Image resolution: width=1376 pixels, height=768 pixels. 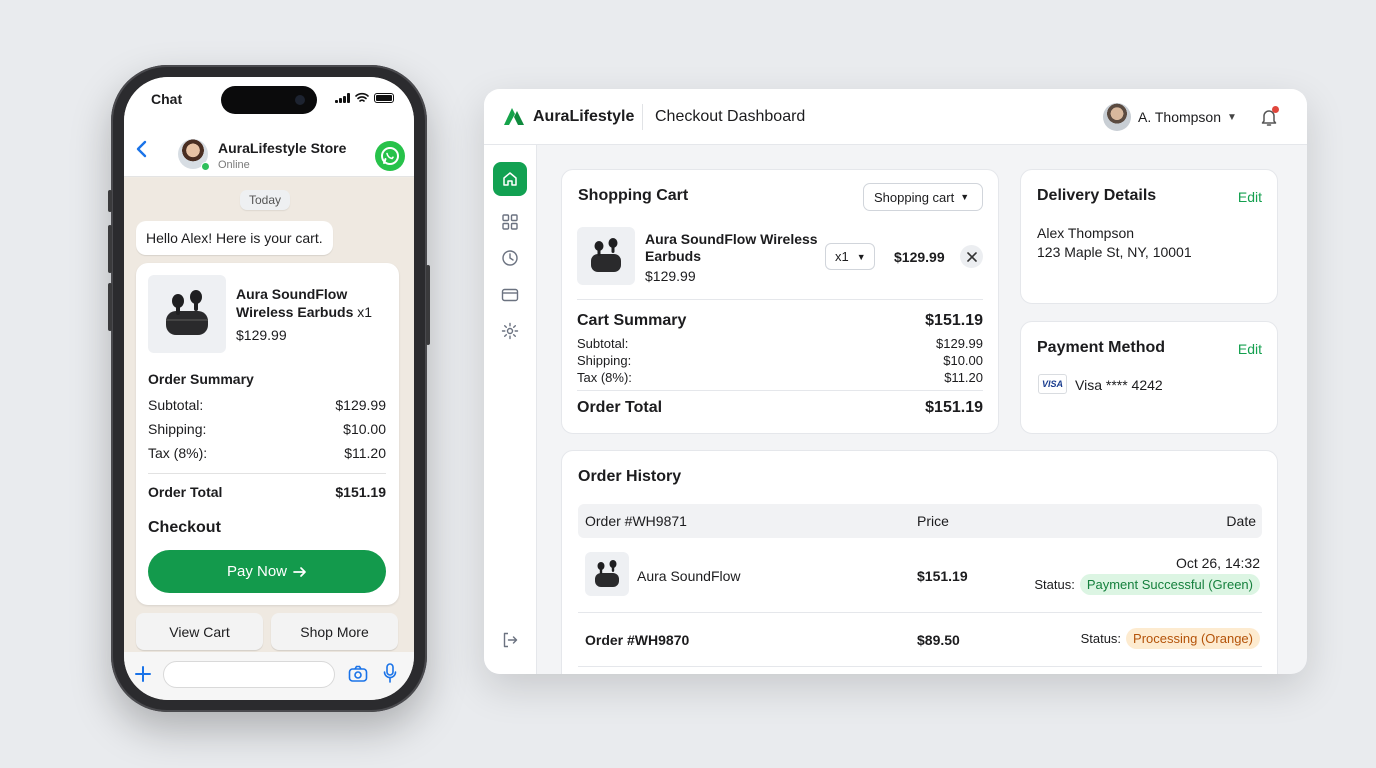 I want to click on edit-delivery-link: Edit, so click(x=1250, y=197).